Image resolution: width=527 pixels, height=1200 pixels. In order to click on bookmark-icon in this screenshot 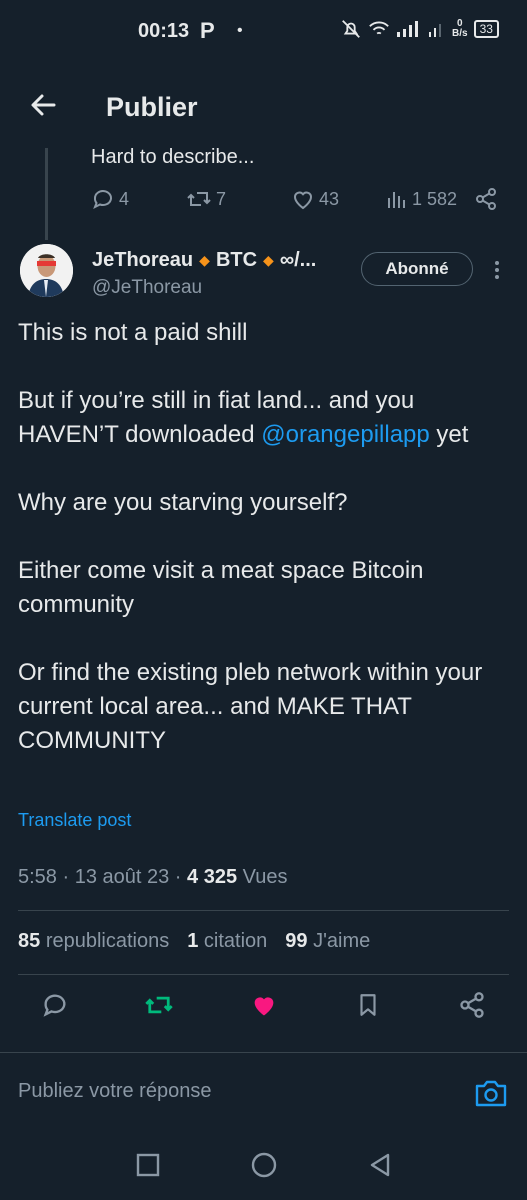, I will do `click(368, 1005)`.